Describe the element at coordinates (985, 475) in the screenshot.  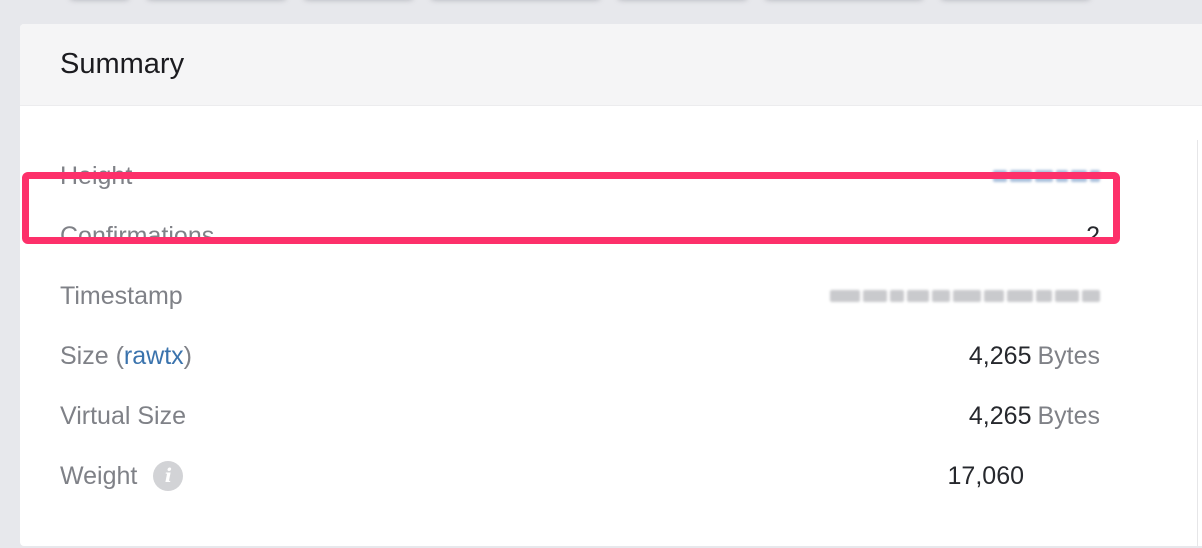
I see `weight-value: 17,060` at that location.